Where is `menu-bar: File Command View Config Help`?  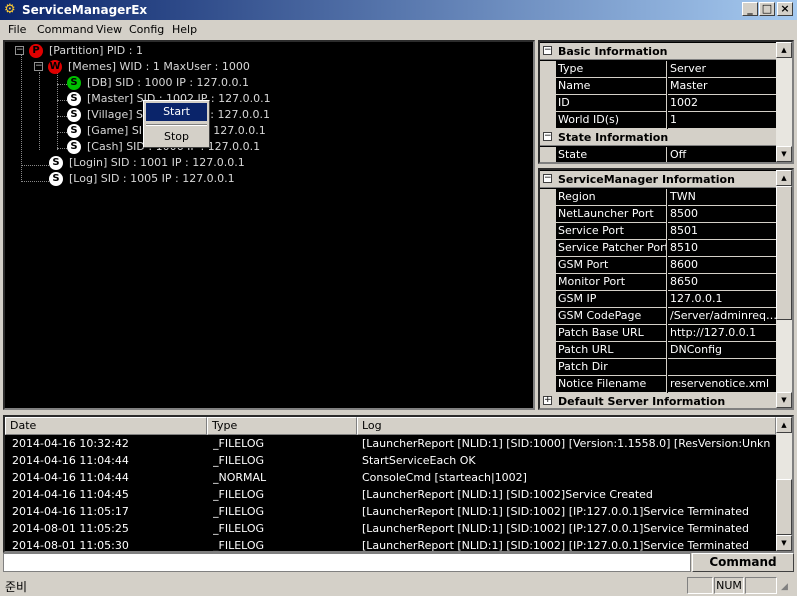
menu-bar: File Command View Config Help is located at coordinates (398, 29).